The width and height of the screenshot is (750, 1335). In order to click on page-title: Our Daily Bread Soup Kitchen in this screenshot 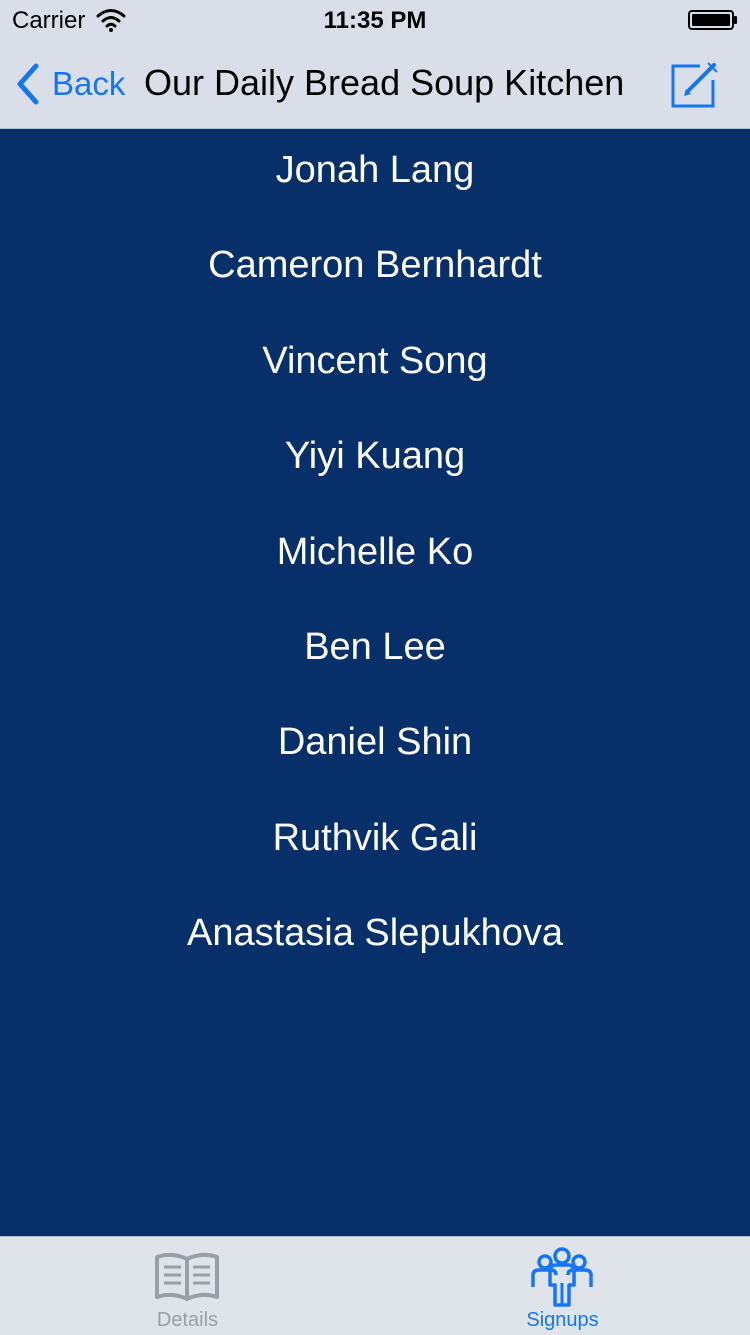, I will do `click(384, 82)`.